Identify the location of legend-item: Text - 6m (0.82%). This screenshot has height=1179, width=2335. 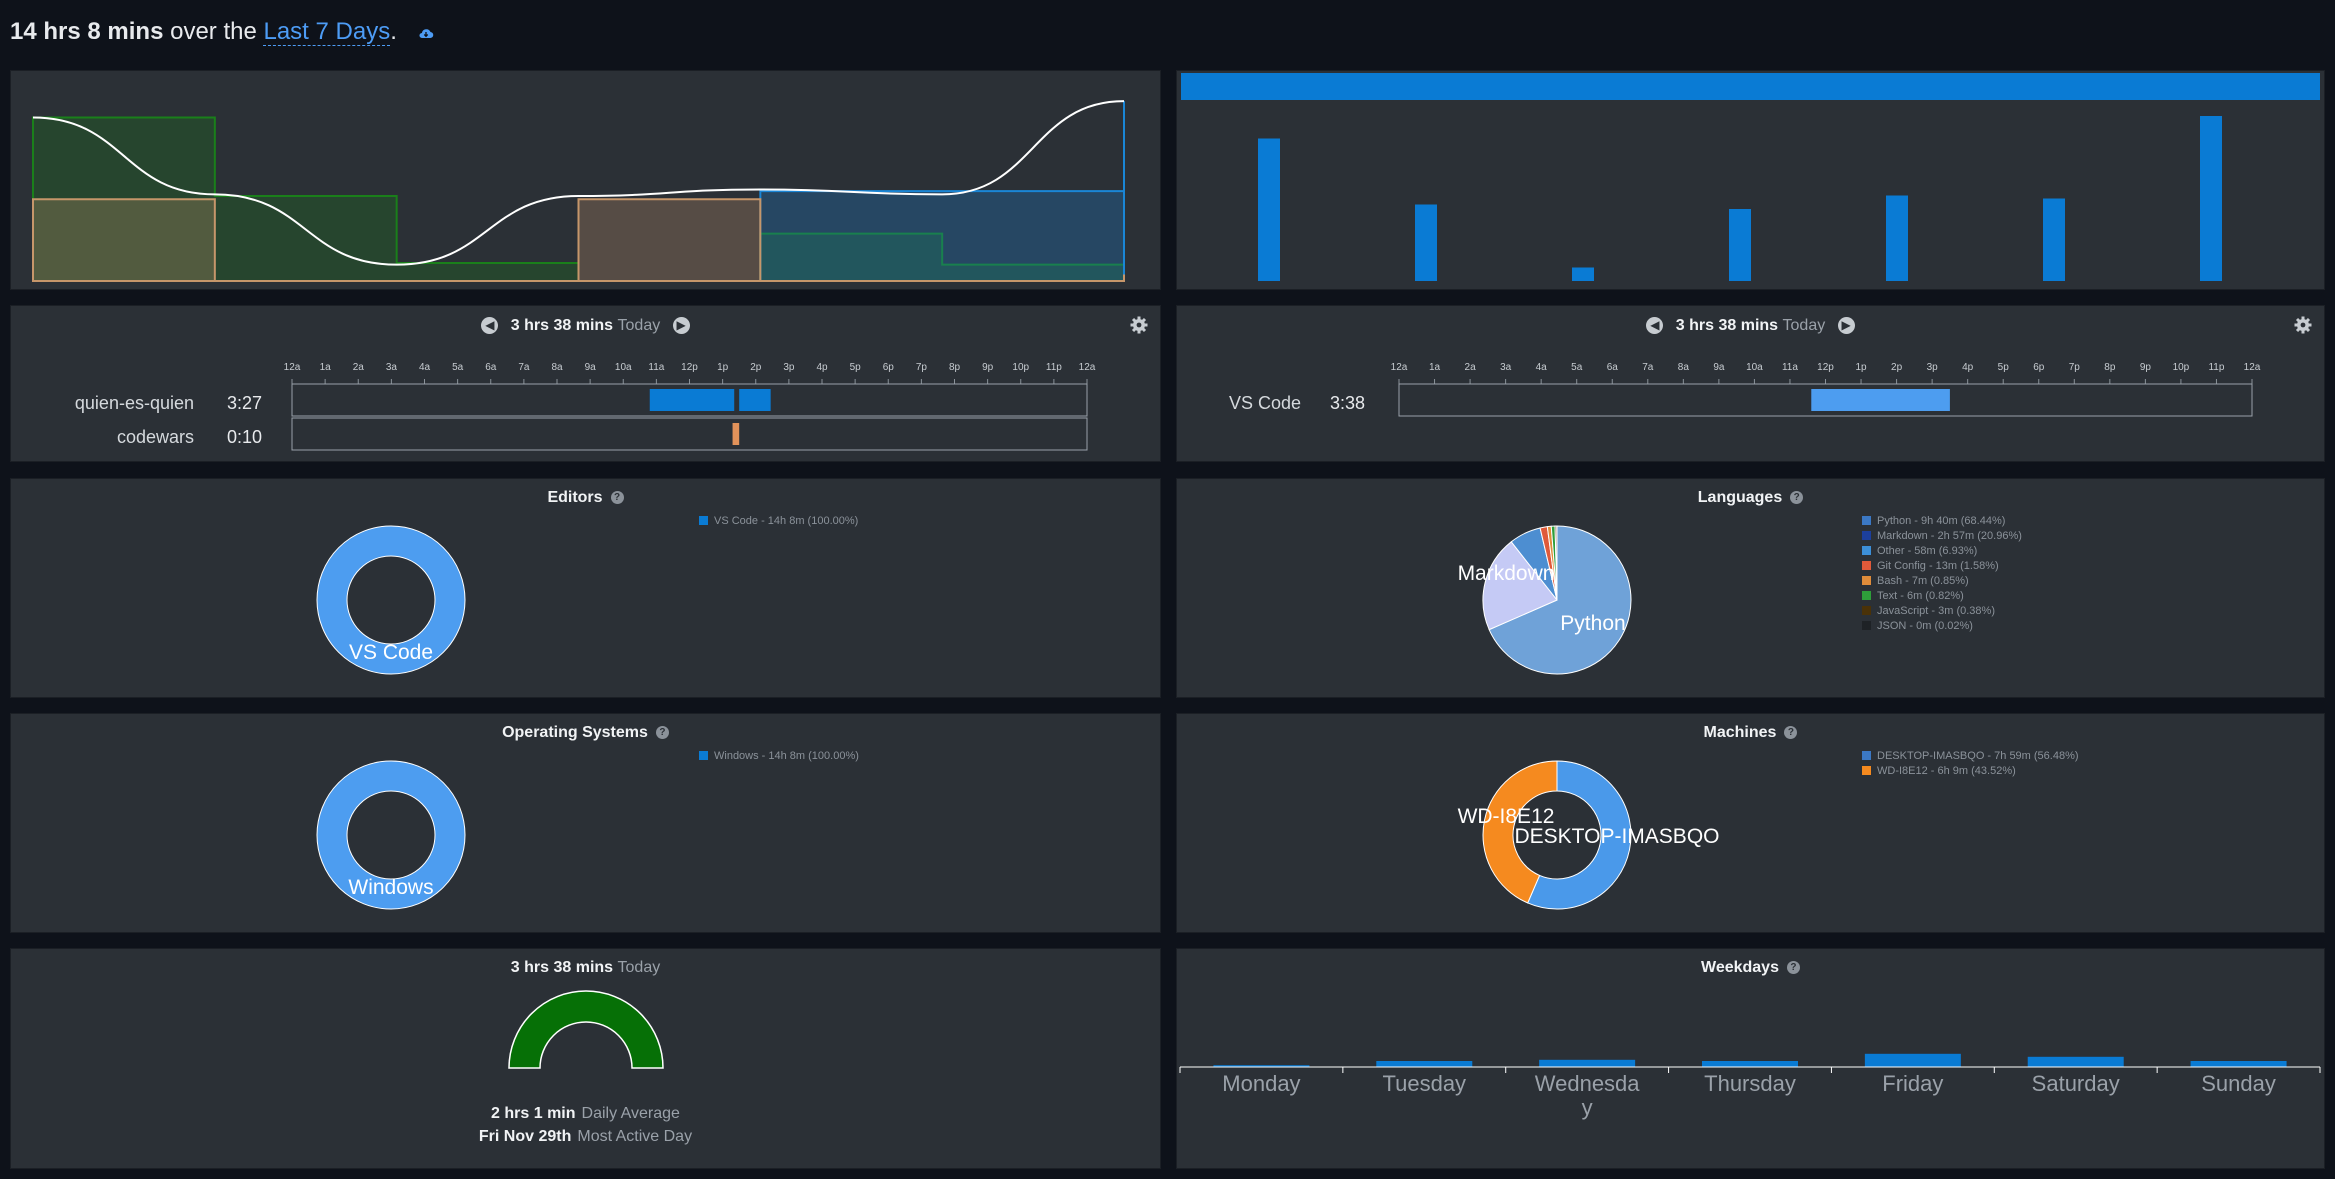
(1942, 596).